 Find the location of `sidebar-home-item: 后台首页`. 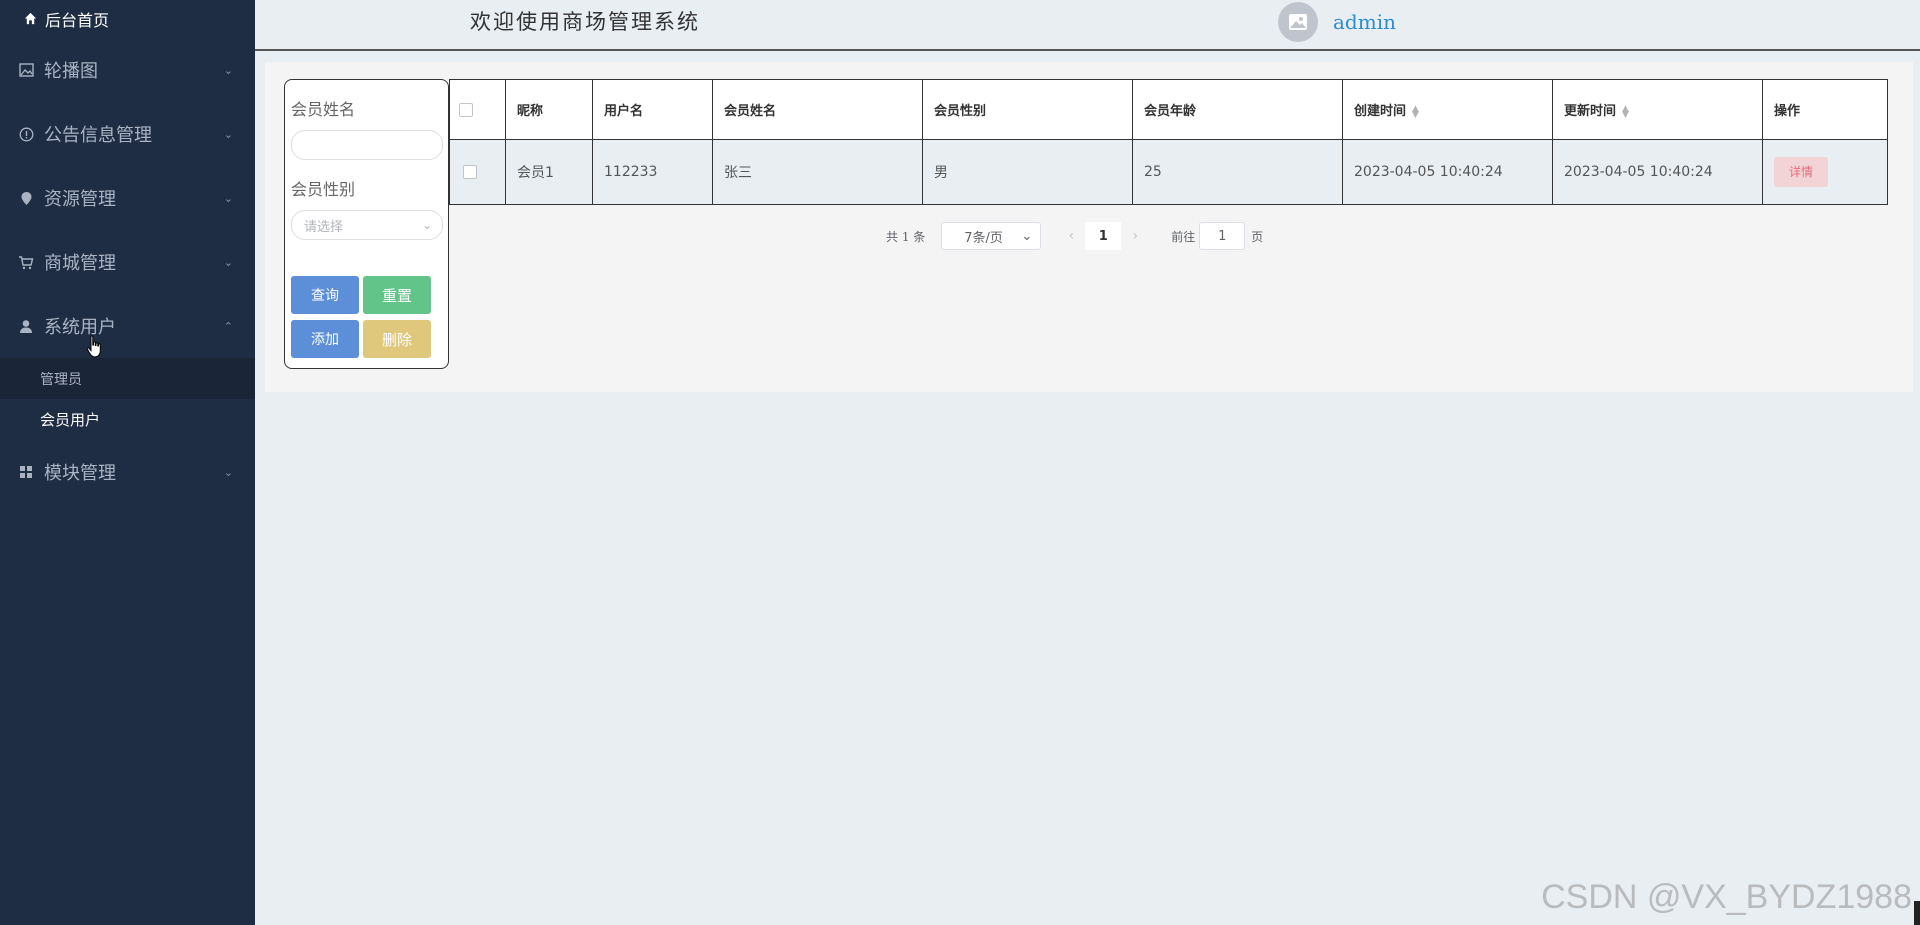

sidebar-home-item: 后台首页 is located at coordinates (127, 19).